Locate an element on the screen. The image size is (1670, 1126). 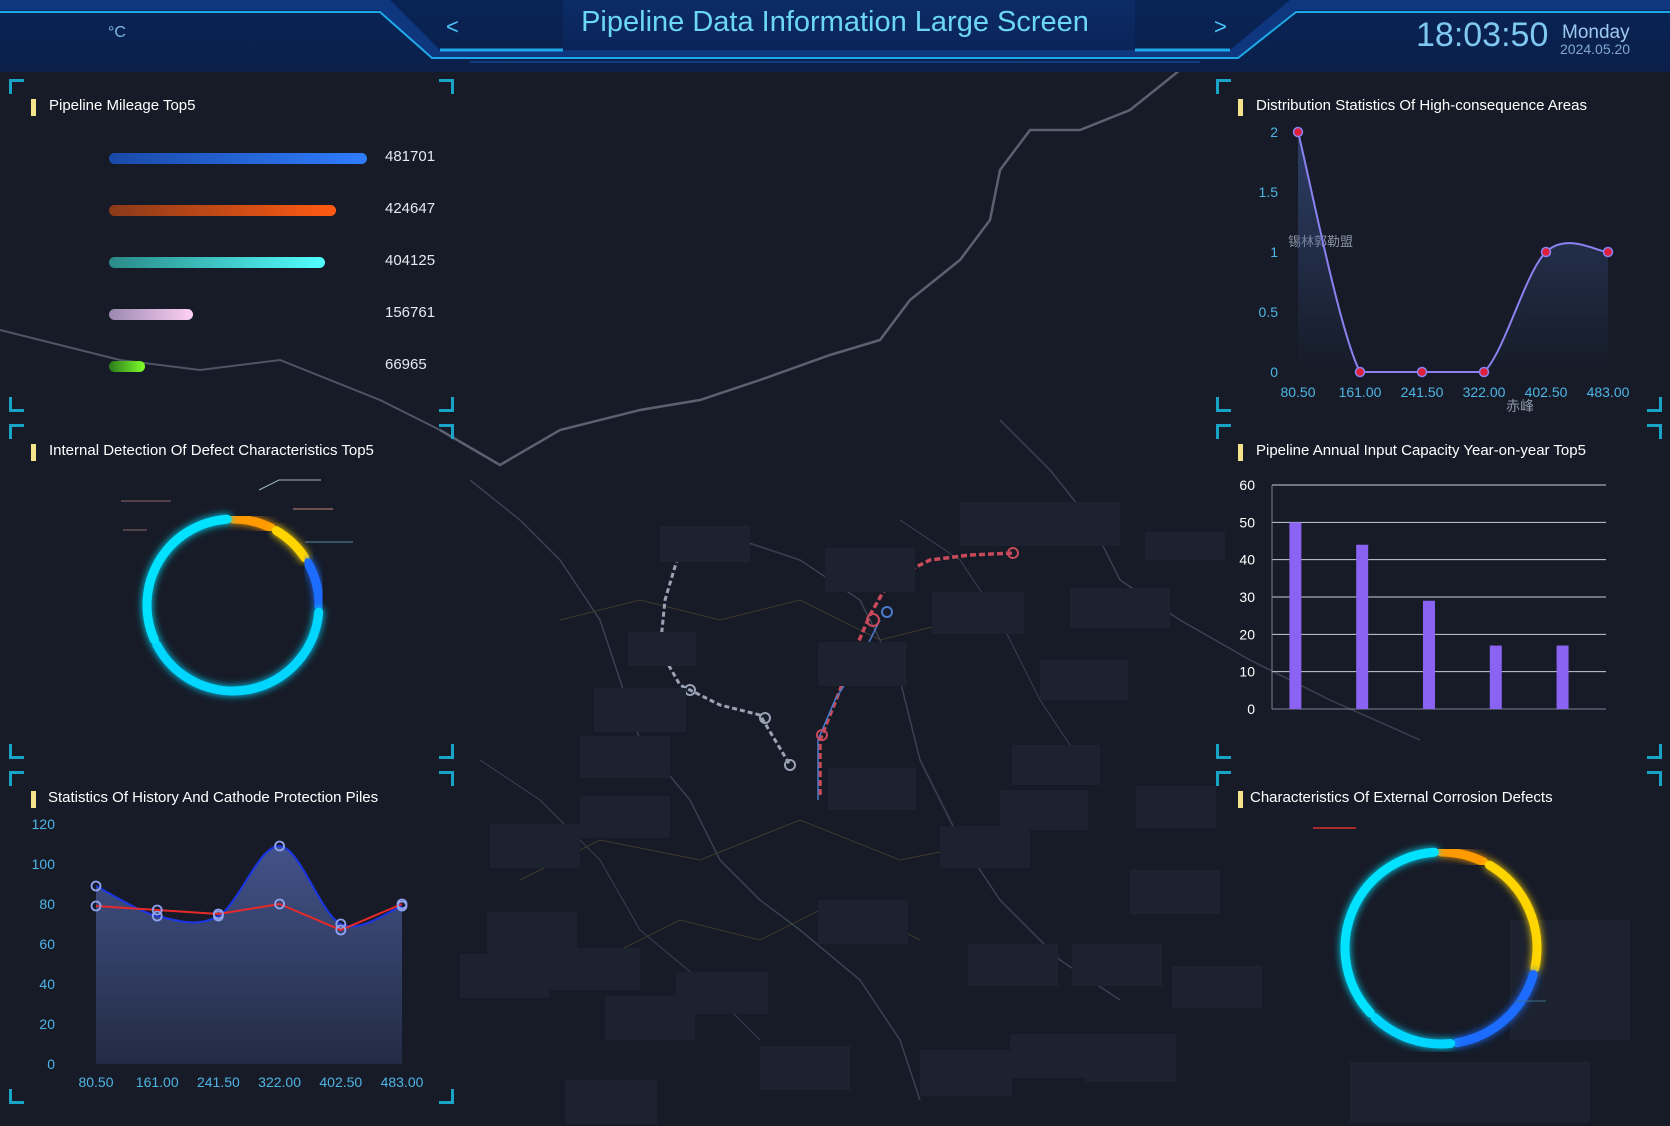
prev-page-button: < is located at coordinates (452, 27).